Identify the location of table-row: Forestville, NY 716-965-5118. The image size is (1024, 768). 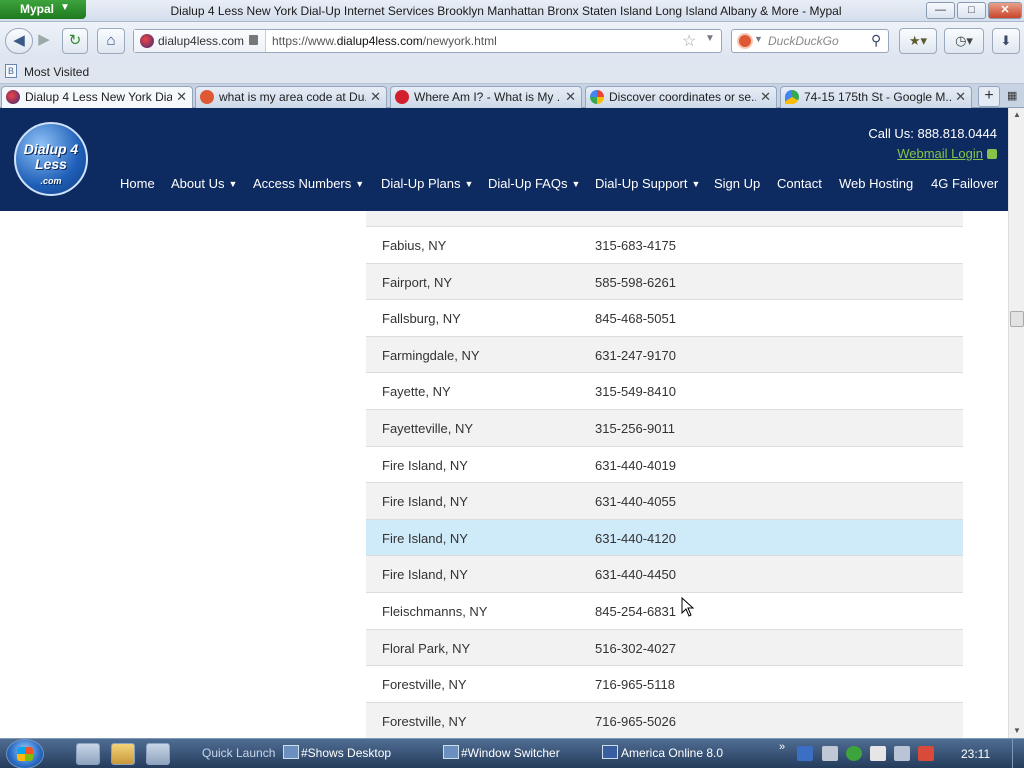
(664, 683).